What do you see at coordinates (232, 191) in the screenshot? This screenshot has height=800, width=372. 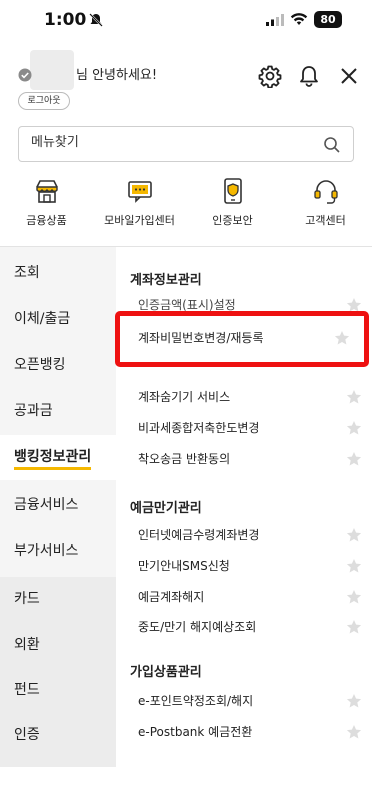 I see `shield-icon` at bounding box center [232, 191].